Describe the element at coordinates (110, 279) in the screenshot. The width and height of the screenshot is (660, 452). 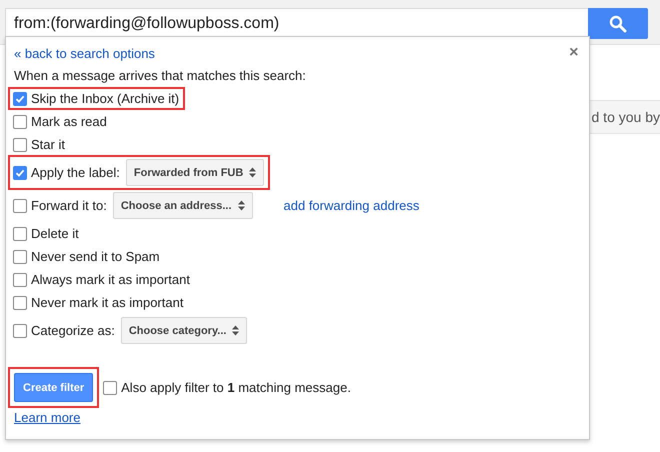
I see `option-label: Always mark it as important` at that location.